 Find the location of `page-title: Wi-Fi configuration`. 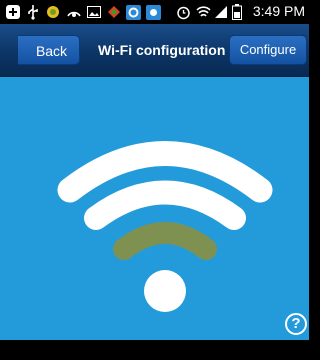

page-title: Wi-Fi configuration is located at coordinates (162, 50).